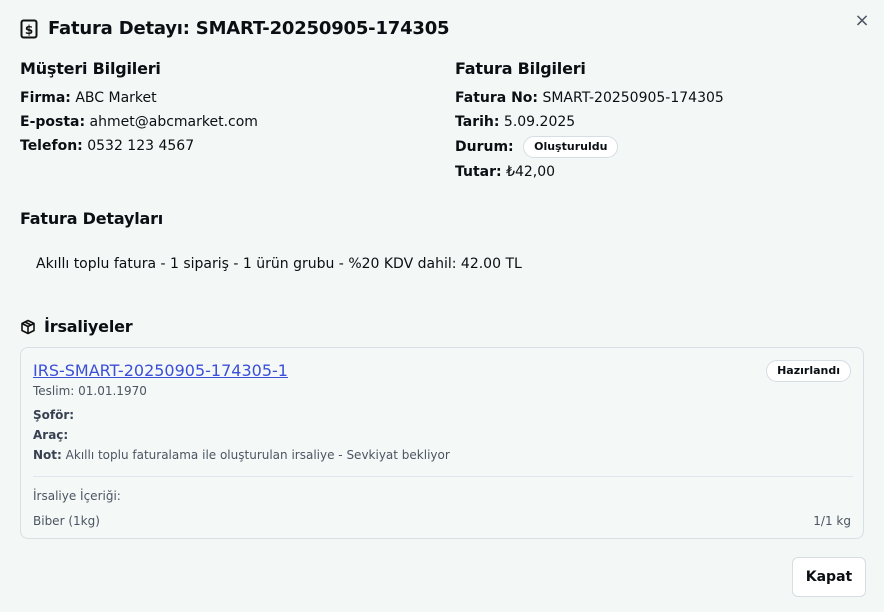 The height and width of the screenshot is (612, 884). What do you see at coordinates (539, 122) in the screenshot?
I see `invoice-date-value: 5.09.2025` at bounding box center [539, 122].